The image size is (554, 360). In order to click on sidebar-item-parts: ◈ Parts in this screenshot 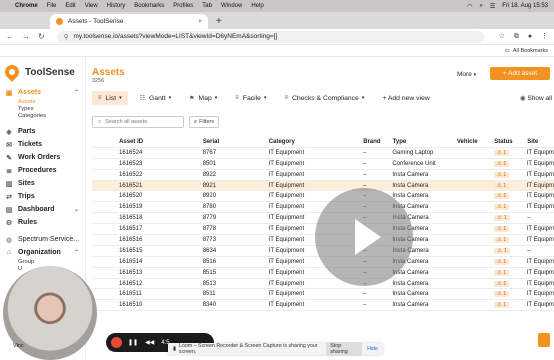, I will do `click(42, 131)`.